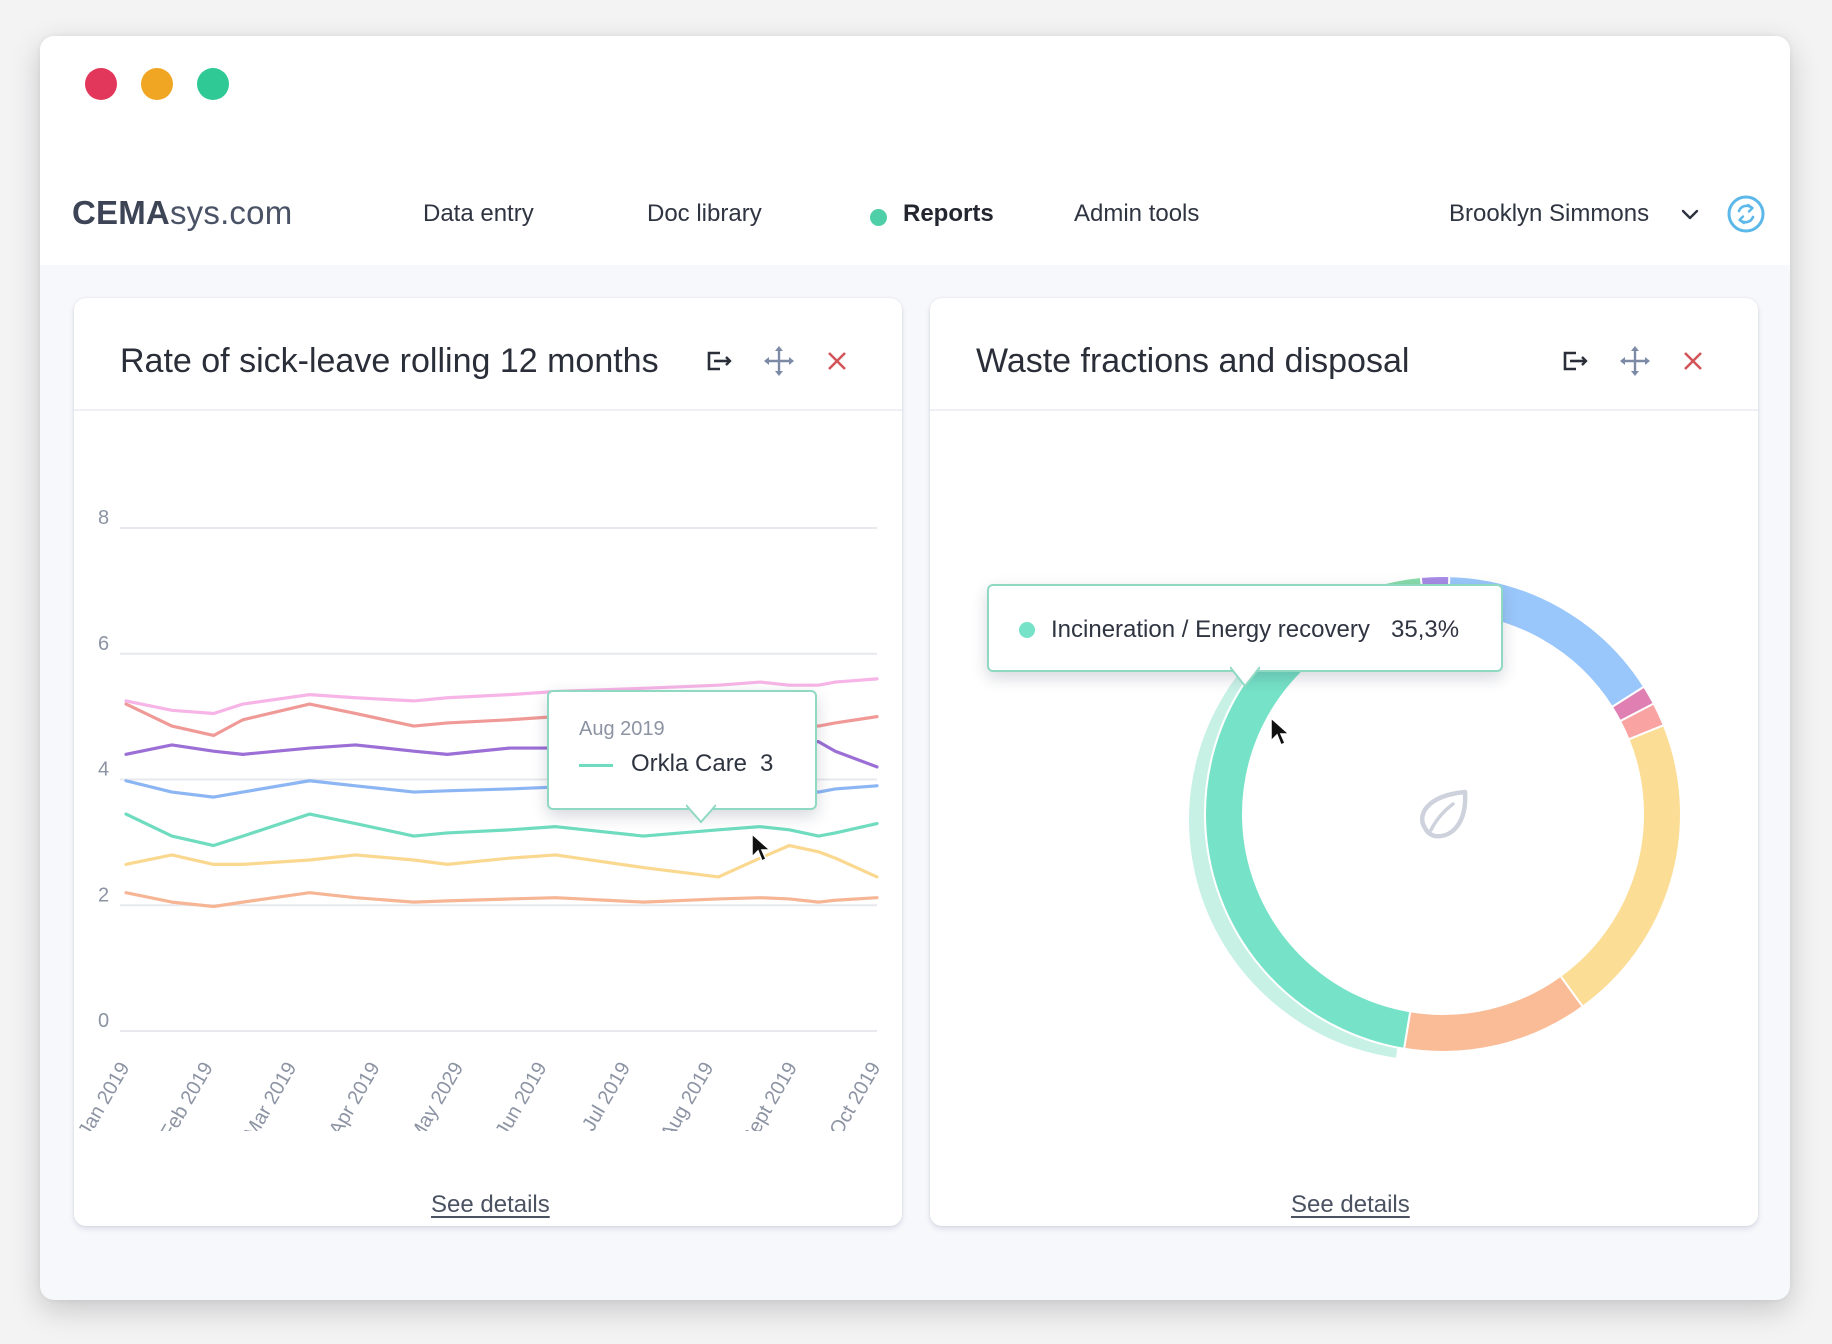  Describe the element at coordinates (101, 84) in the screenshot. I see `window-close-button` at that location.